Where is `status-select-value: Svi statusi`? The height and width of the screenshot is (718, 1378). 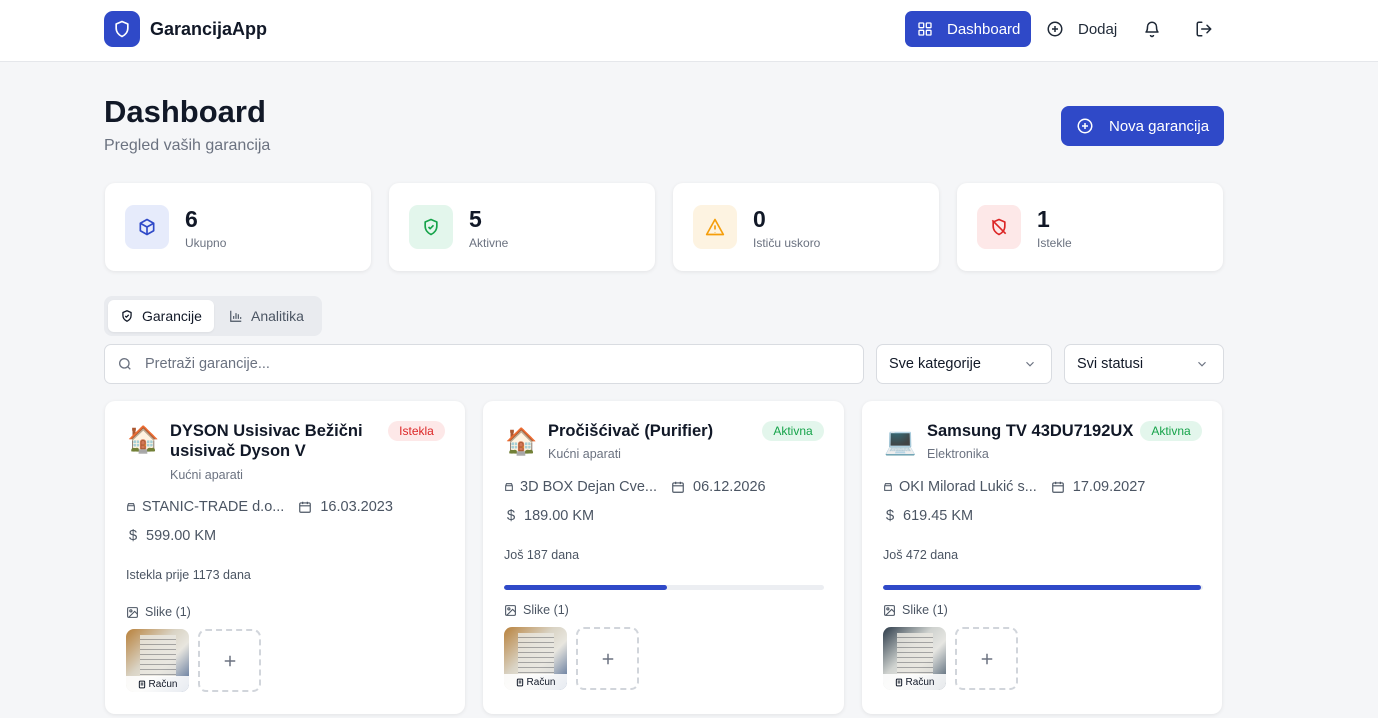 status-select-value: Svi statusi is located at coordinates (1110, 364).